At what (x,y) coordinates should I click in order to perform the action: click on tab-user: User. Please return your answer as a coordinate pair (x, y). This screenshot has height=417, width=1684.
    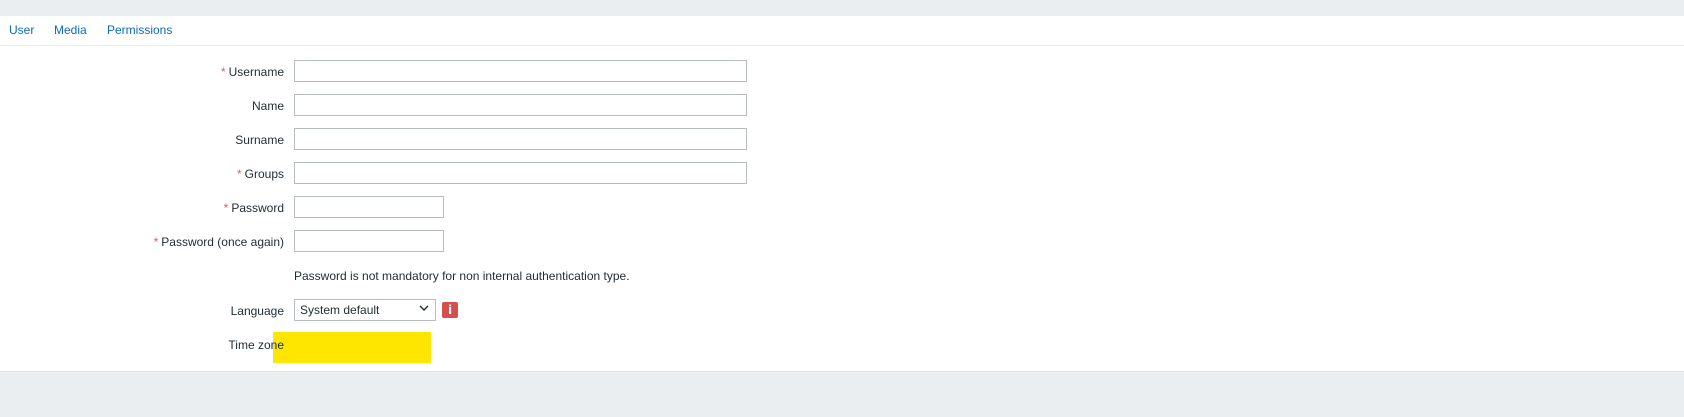
    Looking at the image, I should click on (21, 30).